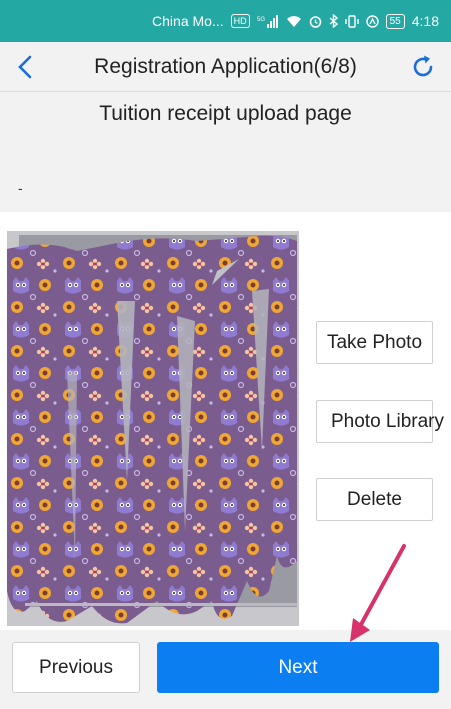  I want to click on page-heading: Tuition receipt upload page, so click(225, 113).